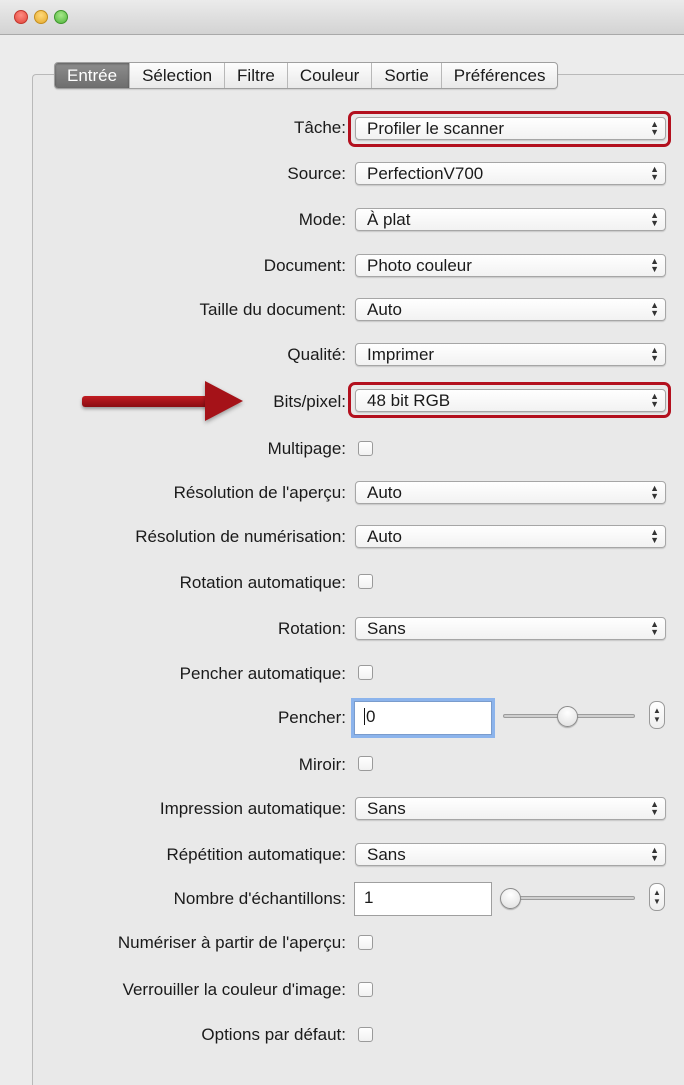 The width and height of the screenshot is (684, 1085). I want to click on document-label: Document:, so click(304, 265).